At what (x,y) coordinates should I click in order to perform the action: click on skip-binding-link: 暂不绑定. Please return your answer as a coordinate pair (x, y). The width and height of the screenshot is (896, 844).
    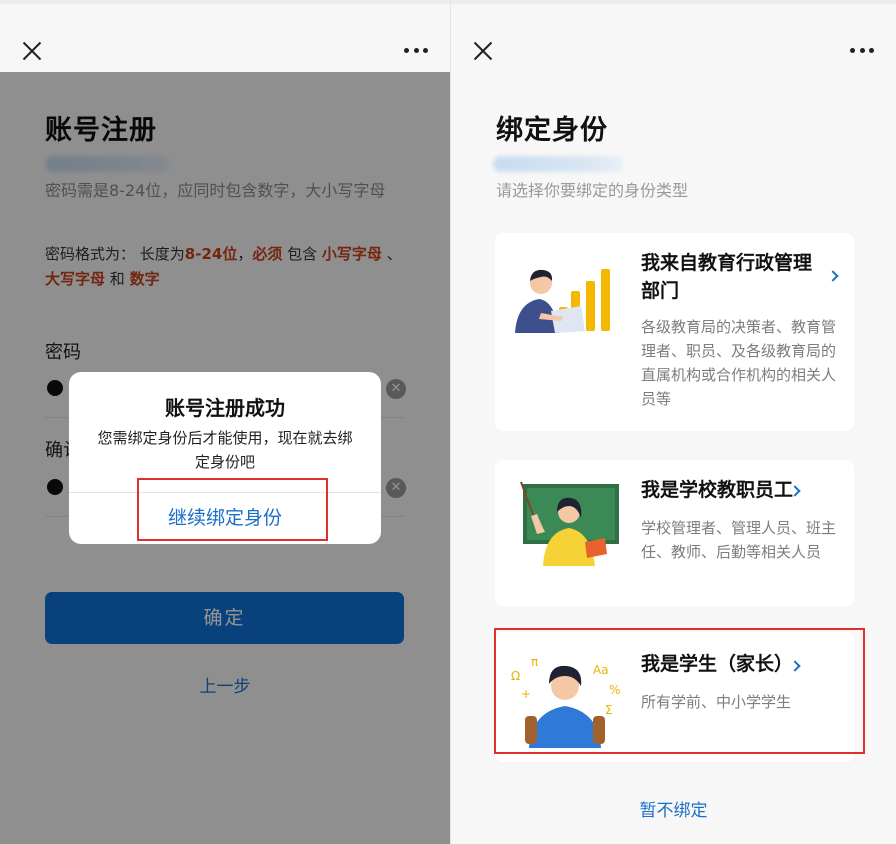
    Looking at the image, I should click on (673, 808).